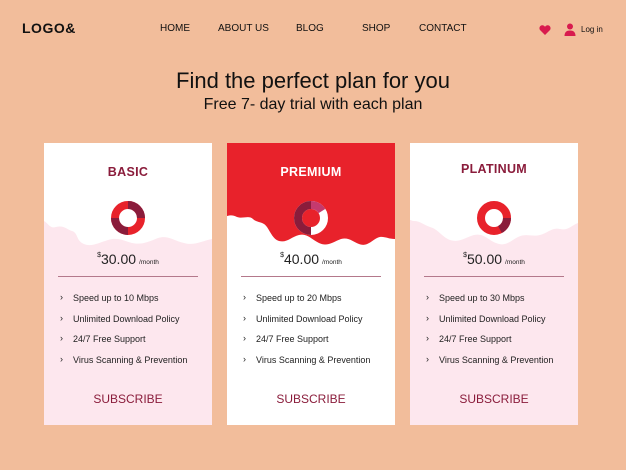 Image resolution: width=626 pixels, height=470 pixels. I want to click on feature-item: › Speed up to 10 Mbps, so click(109, 297).